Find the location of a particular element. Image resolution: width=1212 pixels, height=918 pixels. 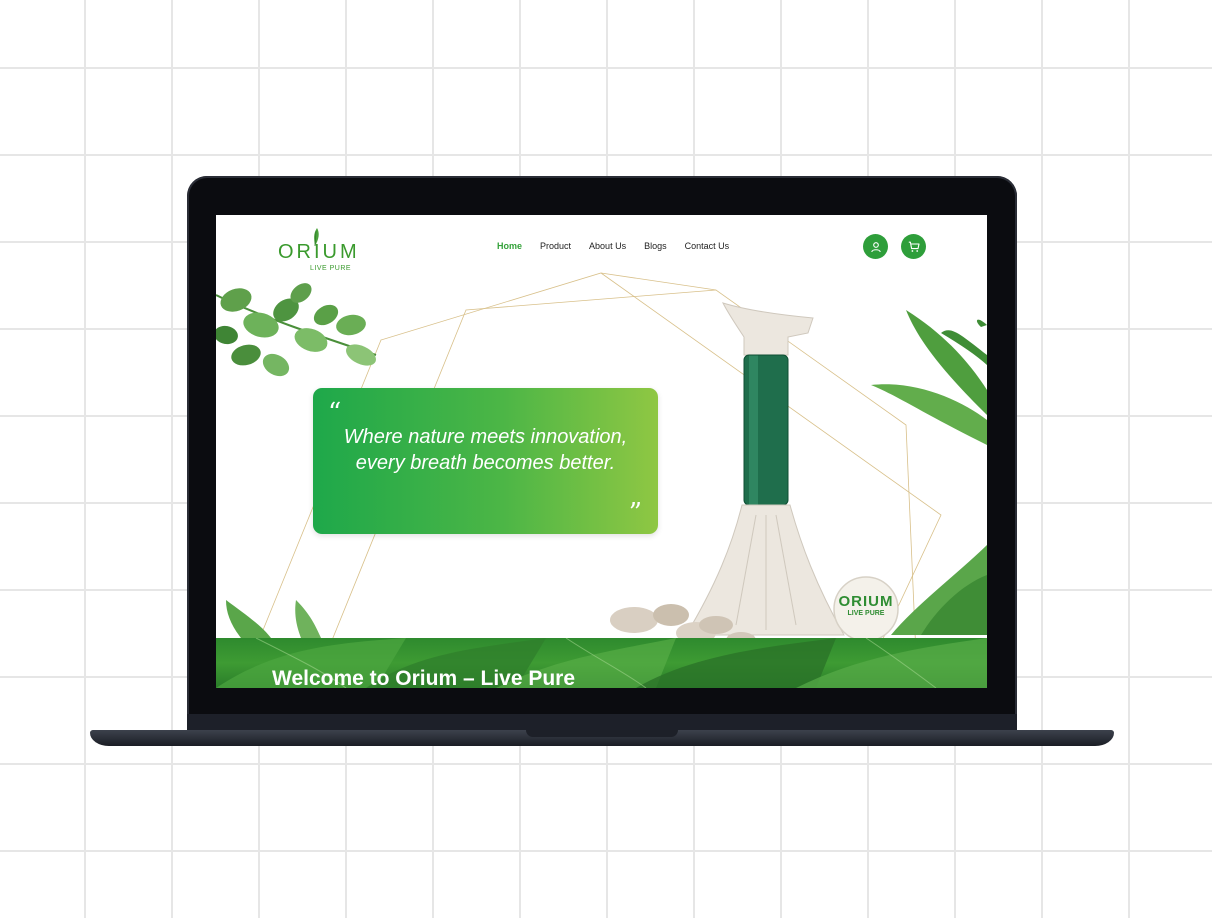

brand-logo: ORIUM LIVE PURE is located at coordinates (319, 249).